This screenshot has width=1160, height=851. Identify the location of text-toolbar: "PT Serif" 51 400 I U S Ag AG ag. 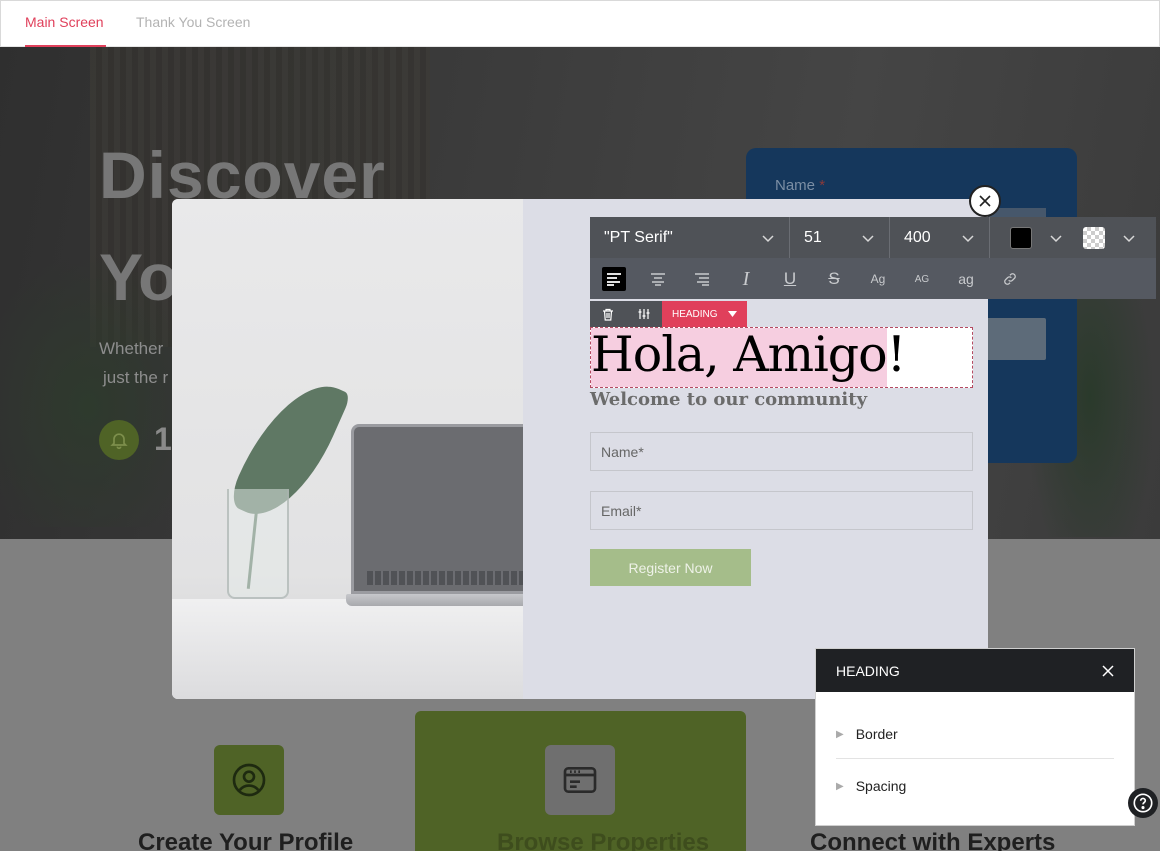
(873, 258).